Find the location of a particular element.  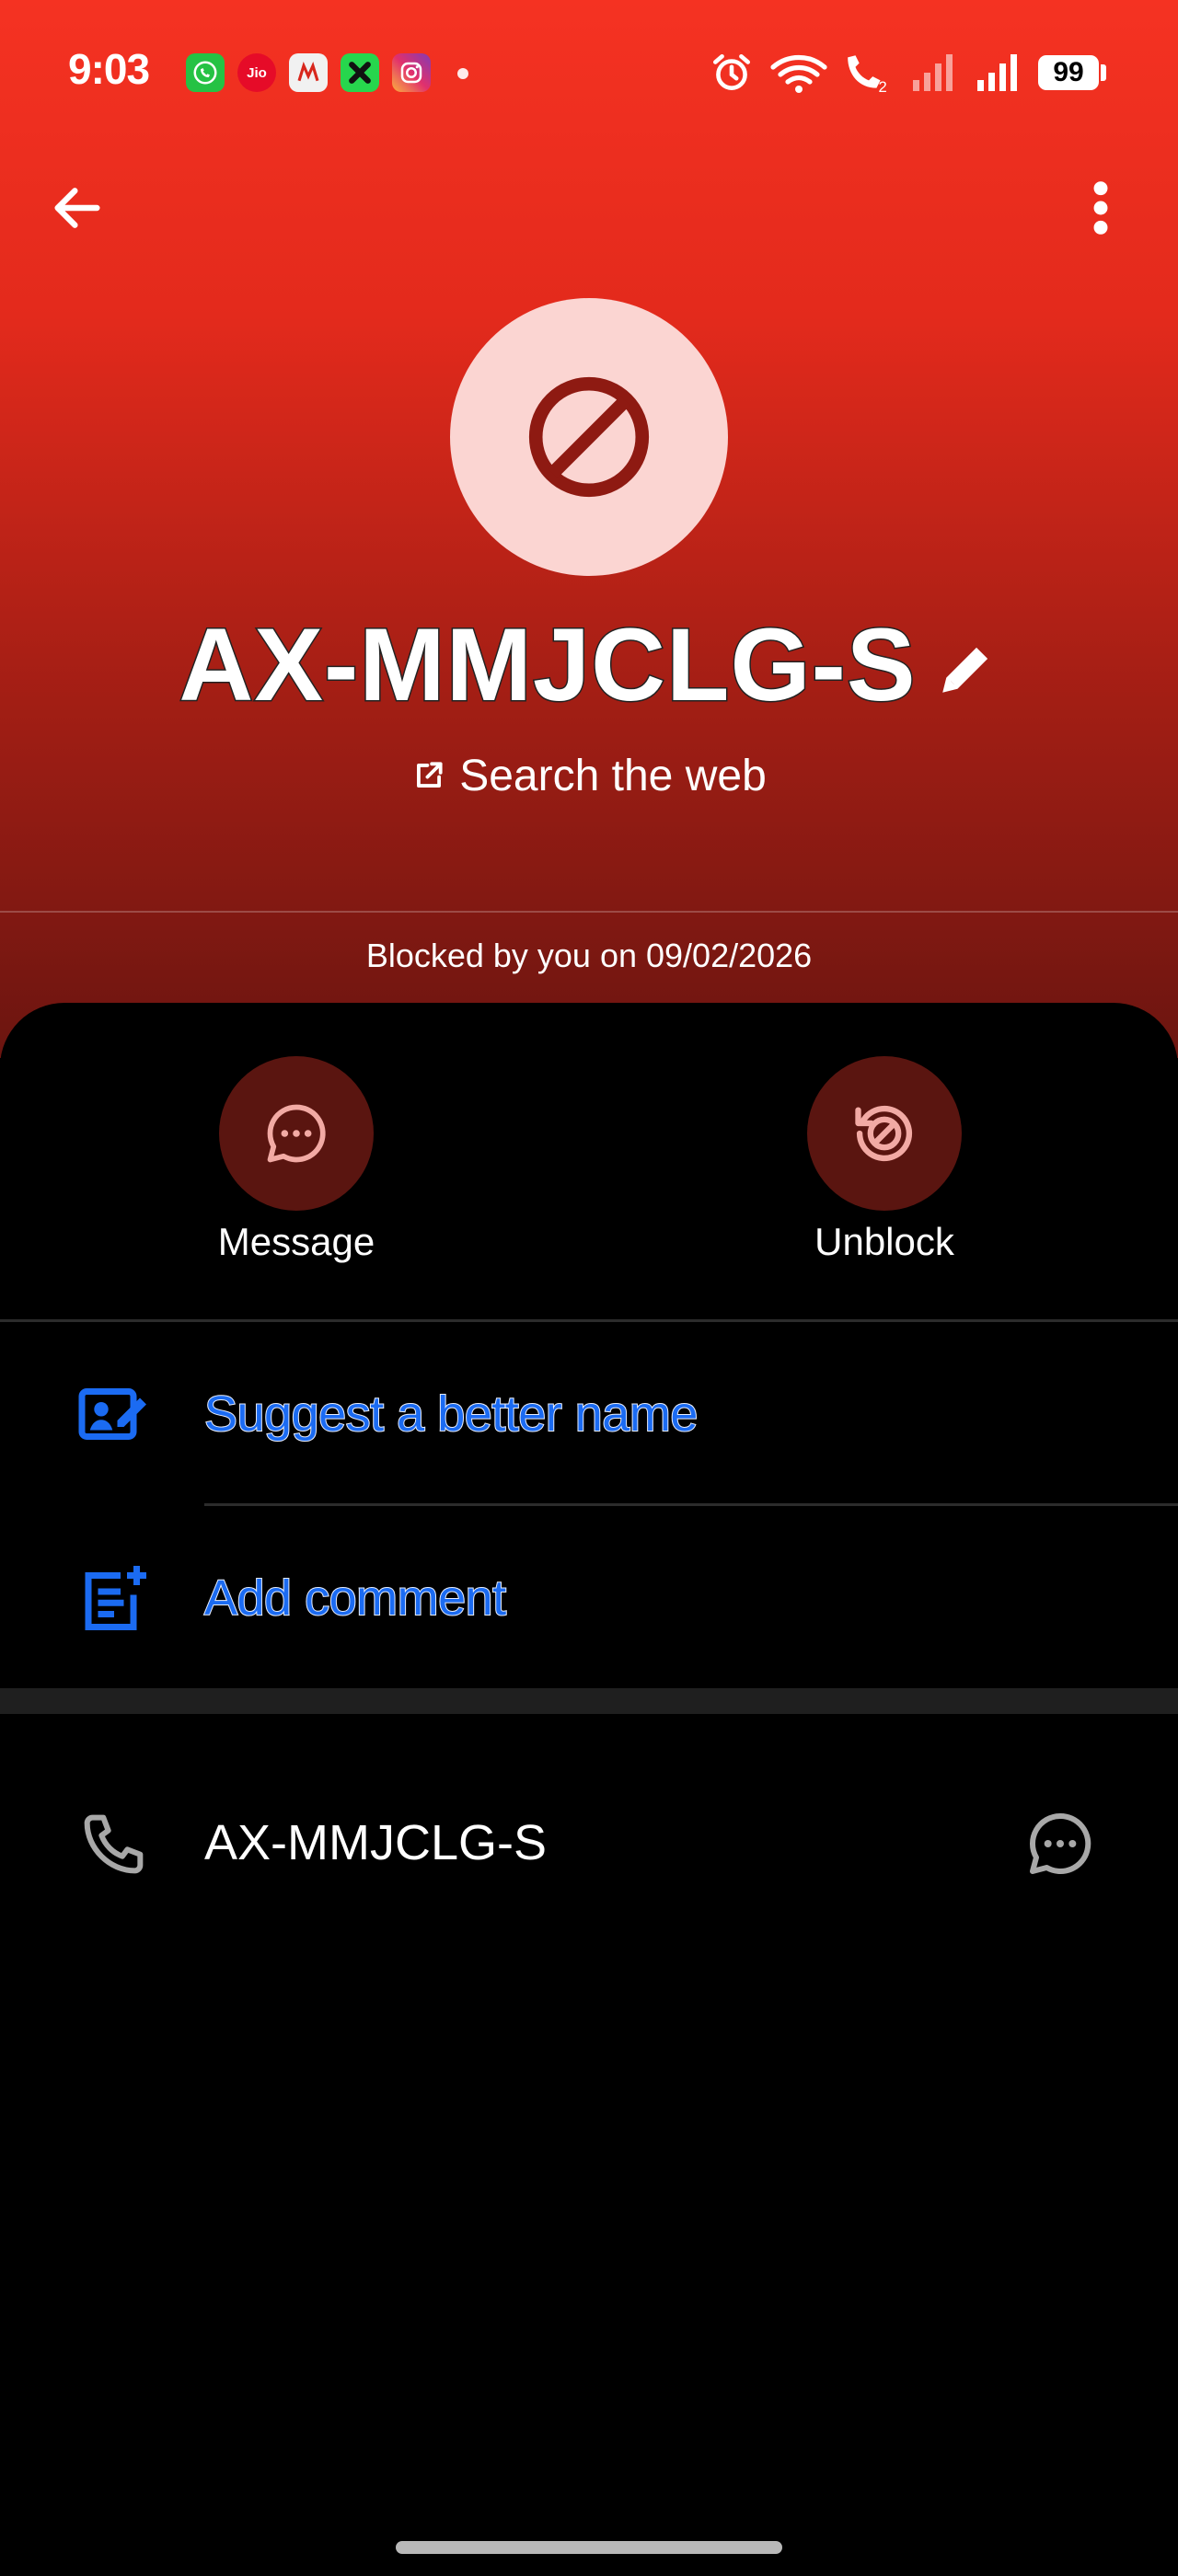

more-options-button is located at coordinates (1101, 208).